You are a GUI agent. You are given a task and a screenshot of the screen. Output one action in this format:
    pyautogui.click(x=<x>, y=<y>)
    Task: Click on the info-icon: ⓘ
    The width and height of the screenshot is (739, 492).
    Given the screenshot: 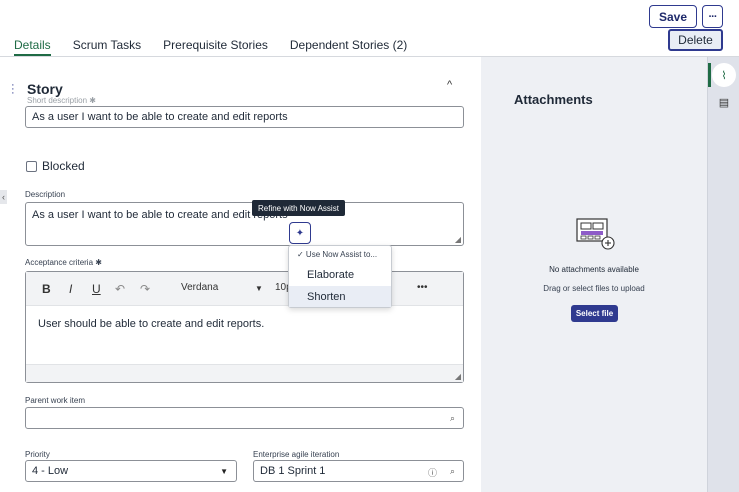 What is the action you would take?
    pyautogui.click(x=432, y=472)
    